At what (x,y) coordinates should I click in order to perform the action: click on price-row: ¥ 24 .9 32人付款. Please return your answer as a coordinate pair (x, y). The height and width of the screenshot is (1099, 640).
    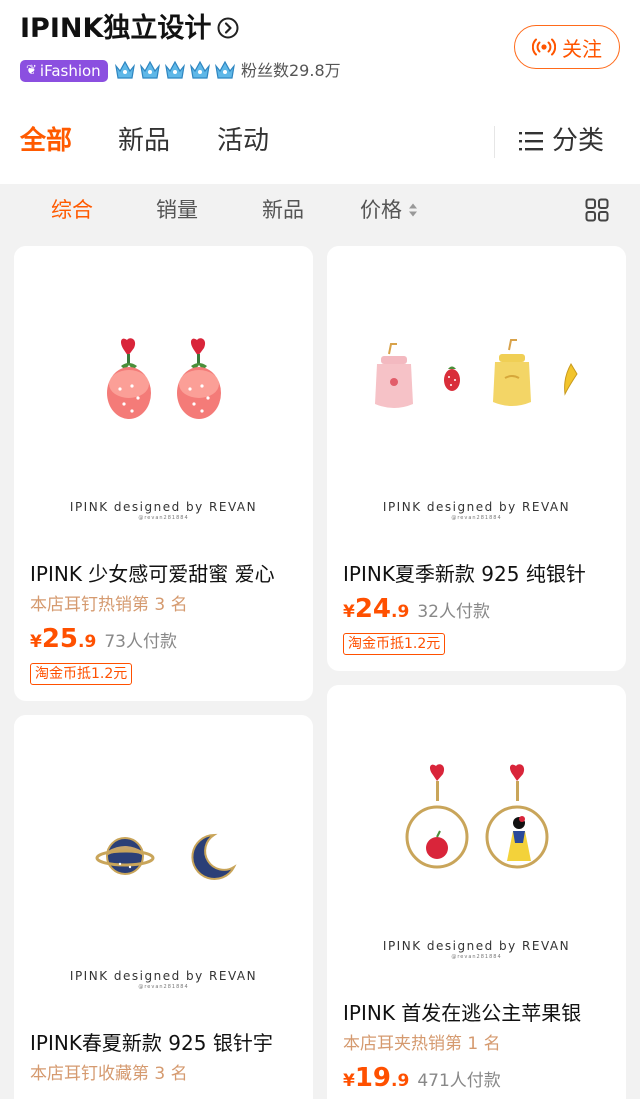
    Looking at the image, I should click on (416, 609).